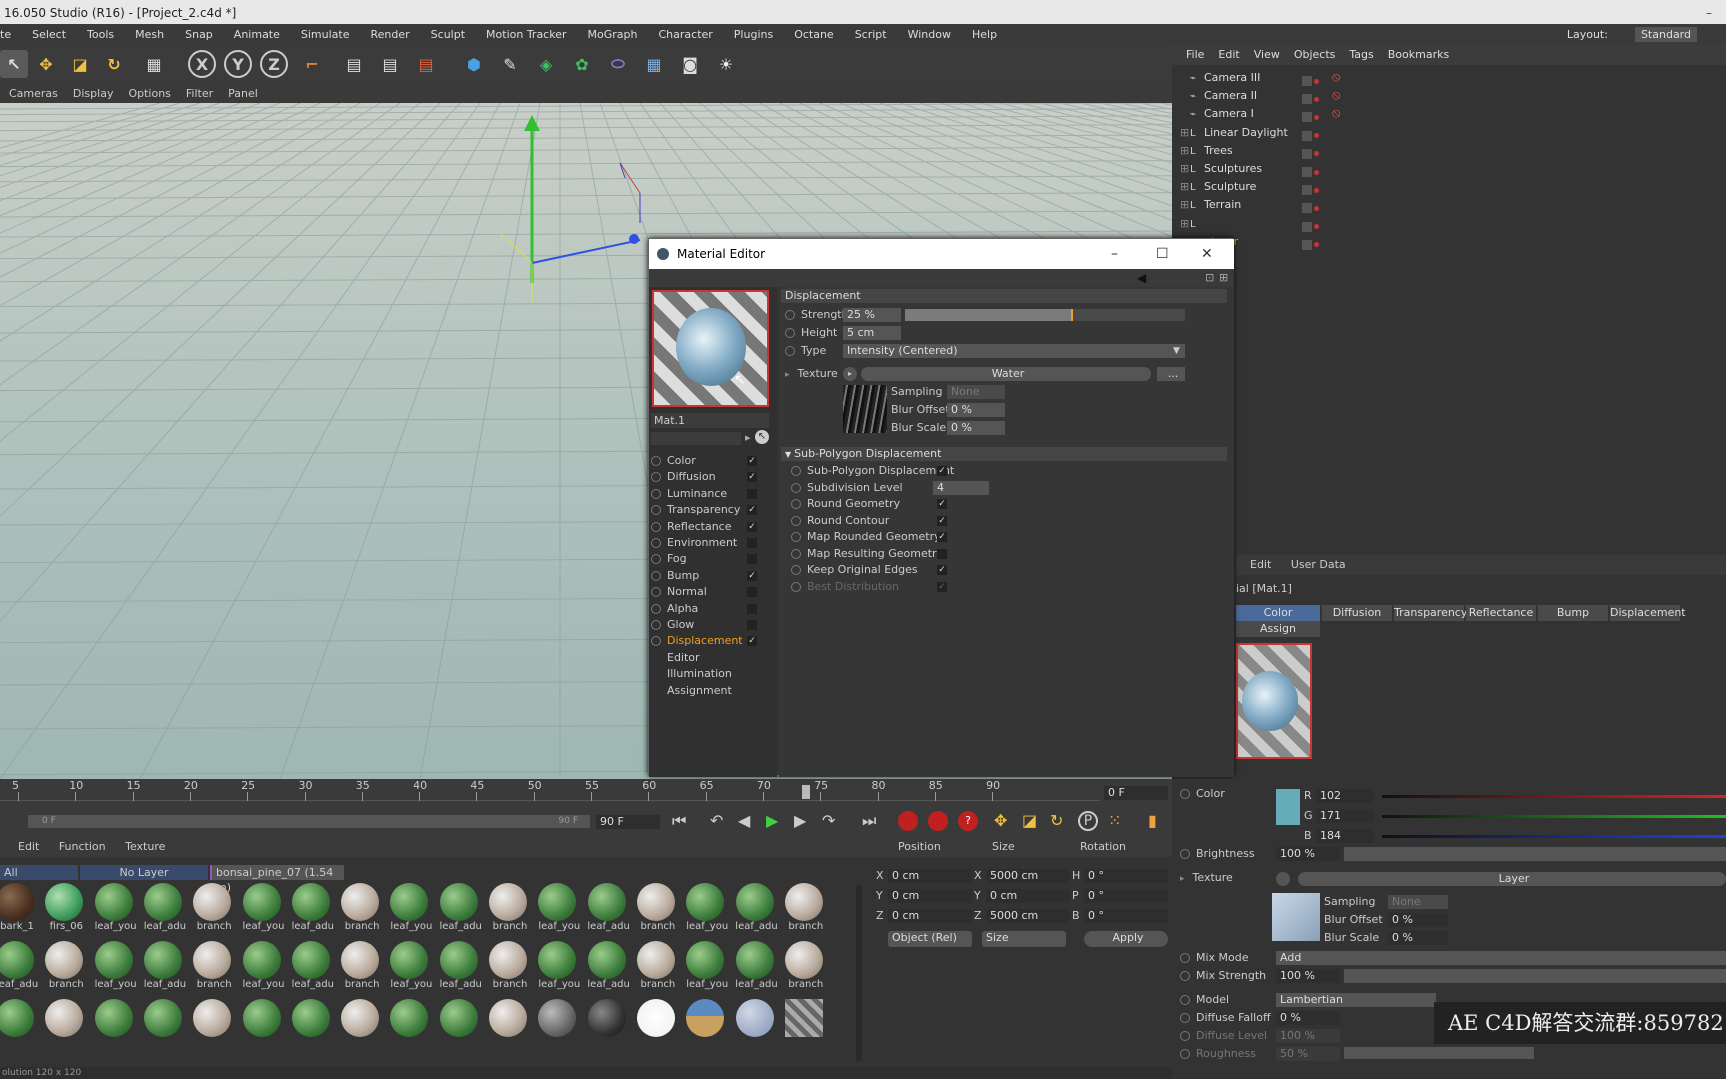 Image resolution: width=1726 pixels, height=1079 pixels. I want to click on goto-start-icon: ⏮, so click(679, 821).